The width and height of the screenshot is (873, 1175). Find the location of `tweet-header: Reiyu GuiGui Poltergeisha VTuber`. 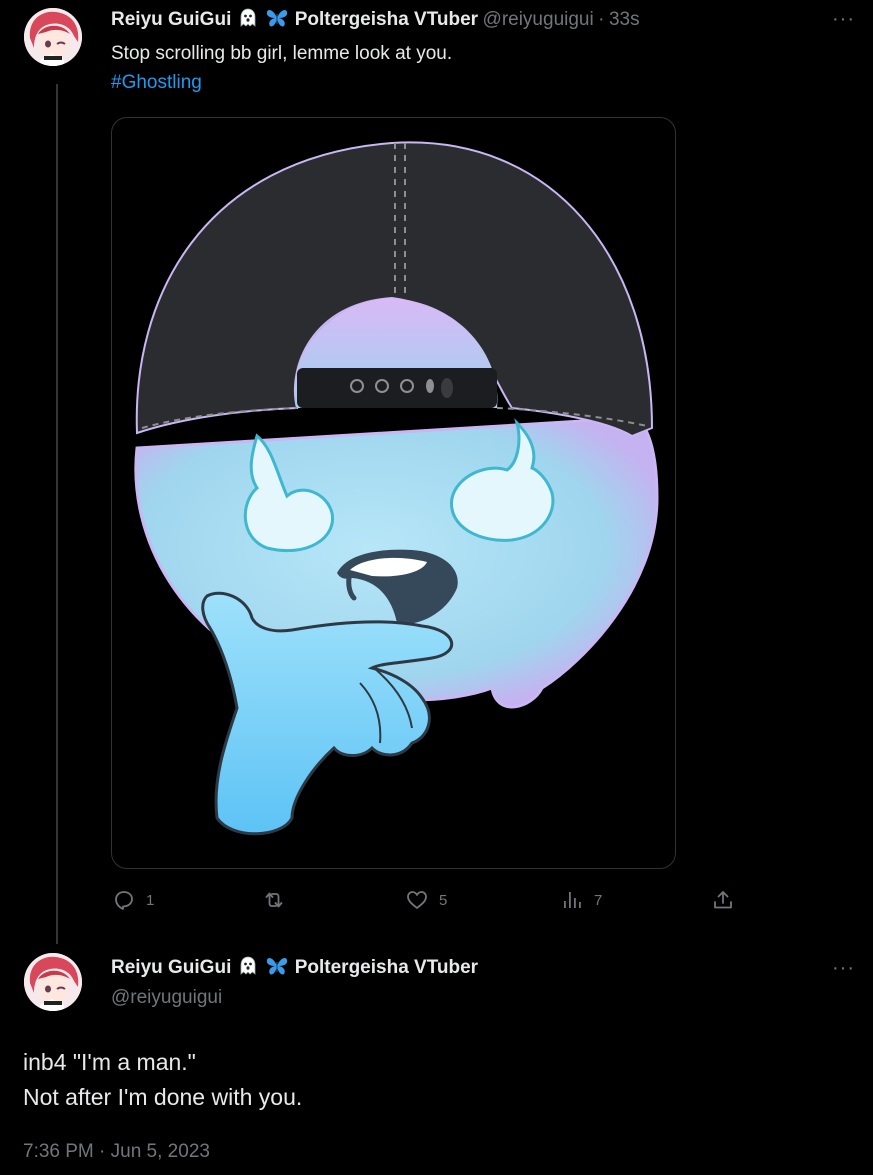

tweet-header: Reiyu GuiGui Poltergeisha VTuber is located at coordinates (294, 968).